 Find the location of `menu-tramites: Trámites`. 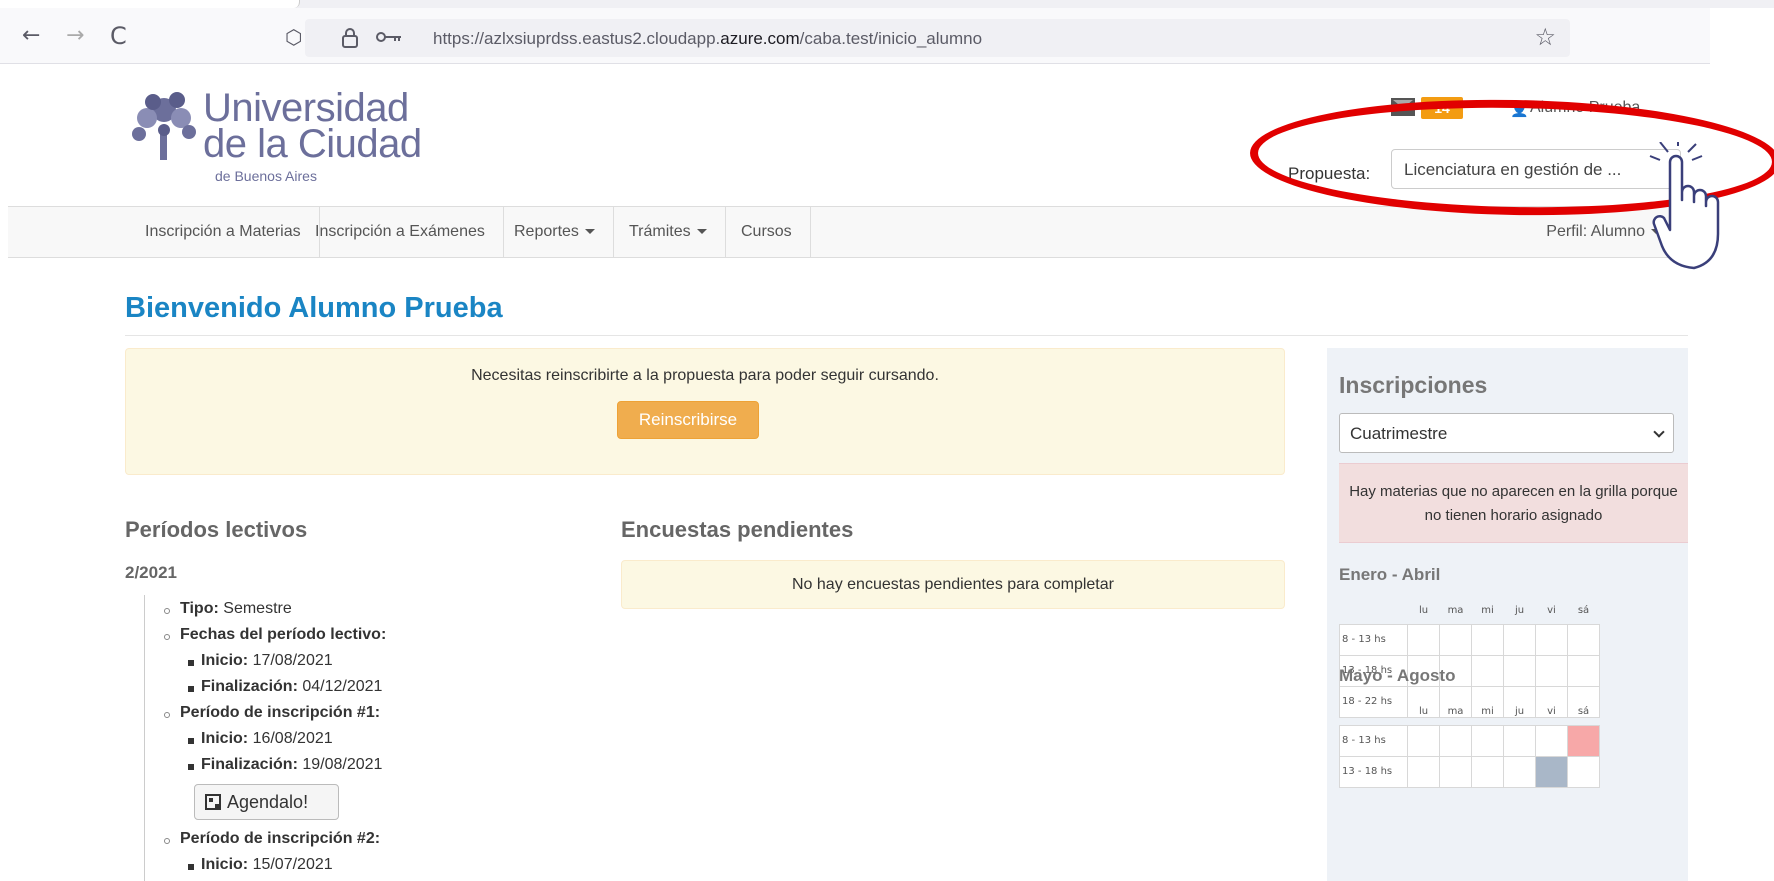

menu-tramites: Trámites is located at coordinates (668, 232).